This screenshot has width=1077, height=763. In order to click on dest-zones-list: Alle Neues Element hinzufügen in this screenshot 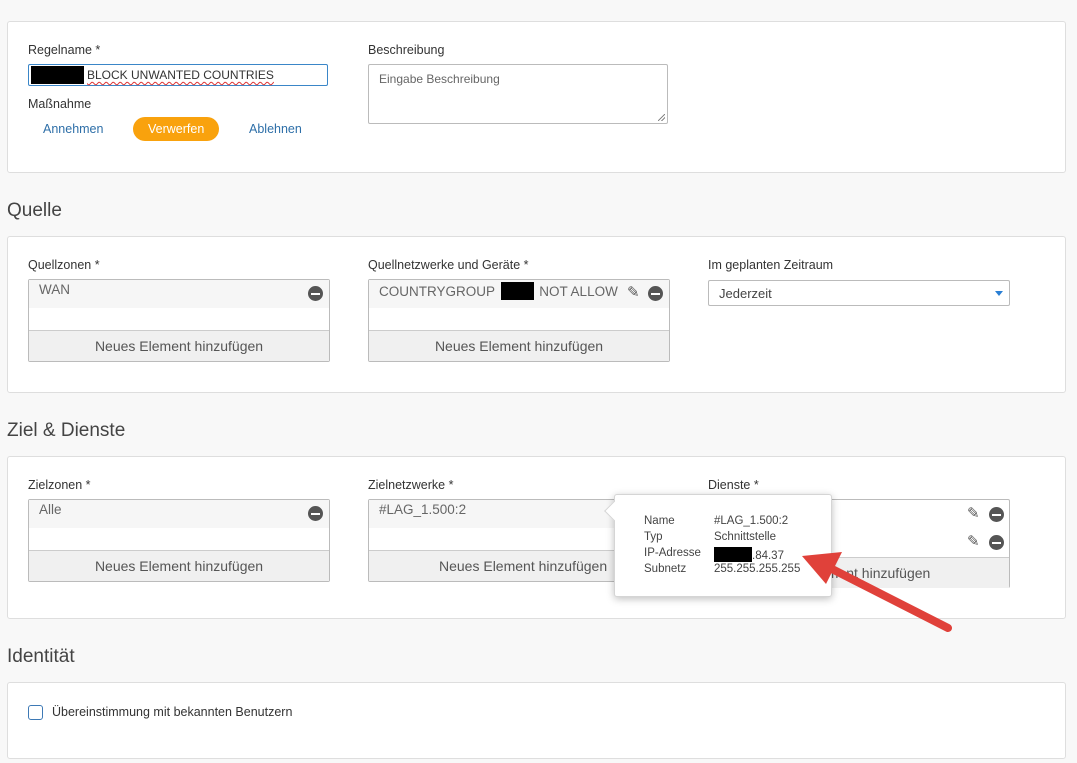, I will do `click(179, 540)`.